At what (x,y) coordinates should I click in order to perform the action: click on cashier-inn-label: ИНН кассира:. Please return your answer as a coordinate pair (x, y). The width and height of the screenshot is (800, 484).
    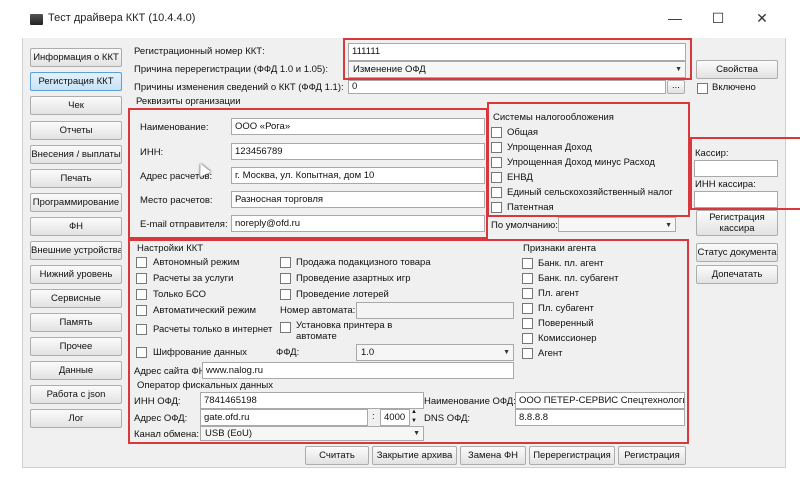
    Looking at the image, I should click on (725, 184).